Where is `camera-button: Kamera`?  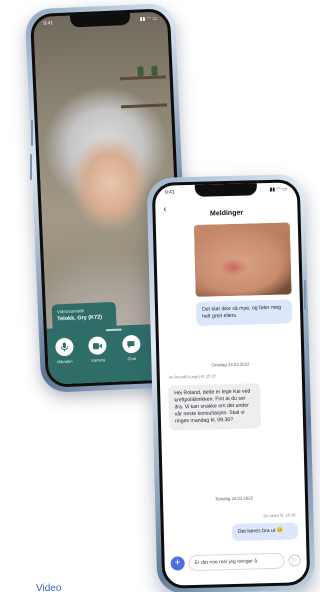
camera-button: Kamera is located at coordinates (98, 349).